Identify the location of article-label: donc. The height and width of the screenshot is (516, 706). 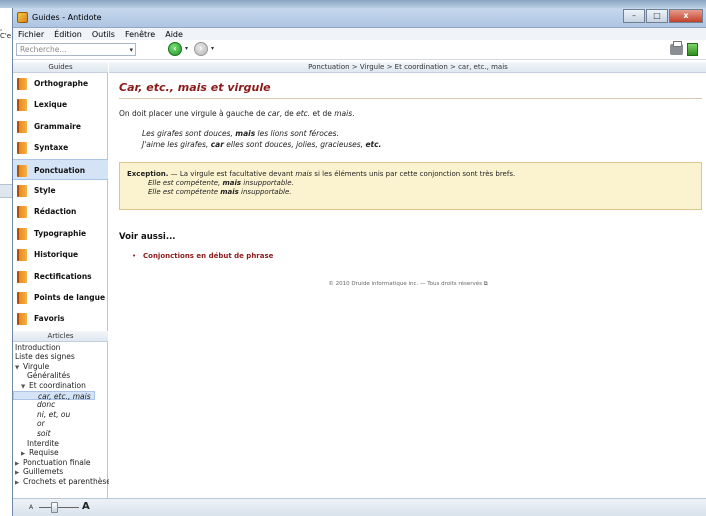
(46, 405).